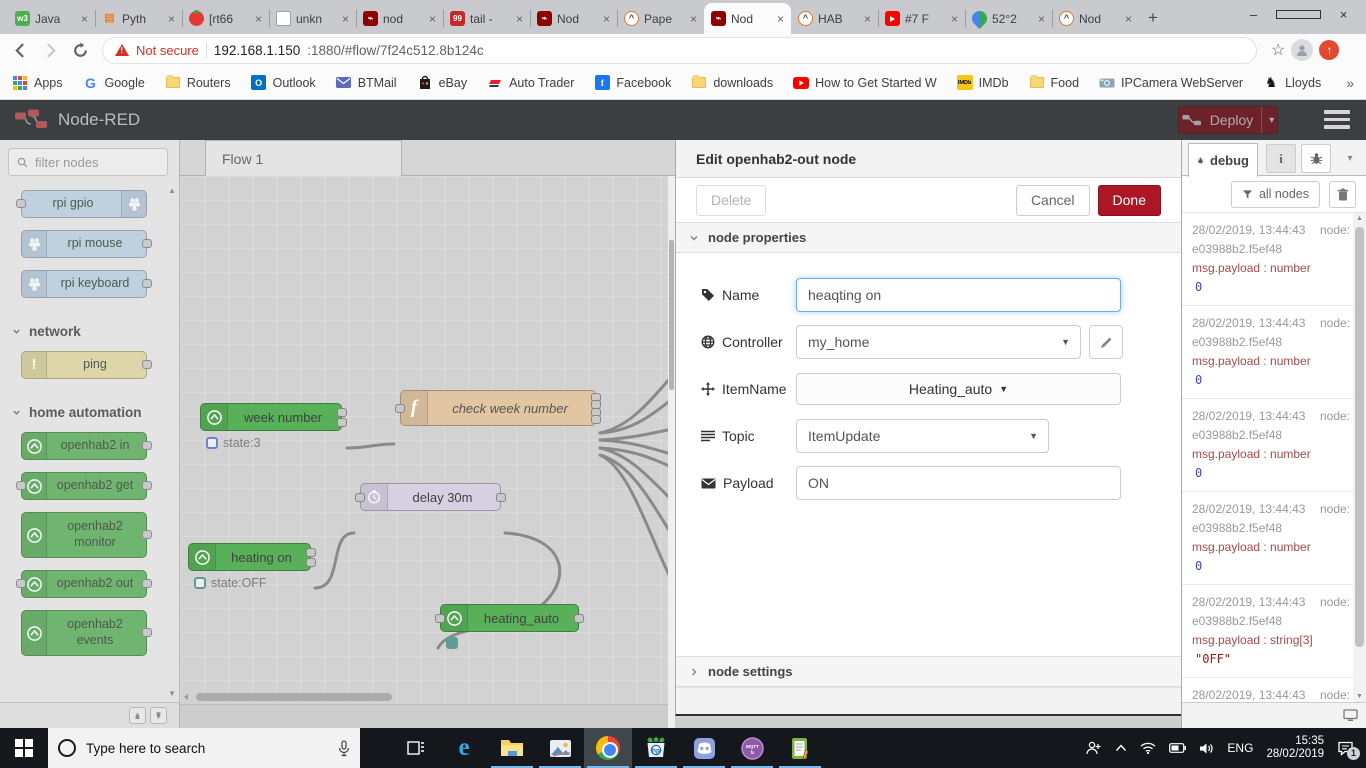 Image resolution: width=1366 pixels, height=768 pixels. I want to click on taskbar-app-photos, so click(560, 748).